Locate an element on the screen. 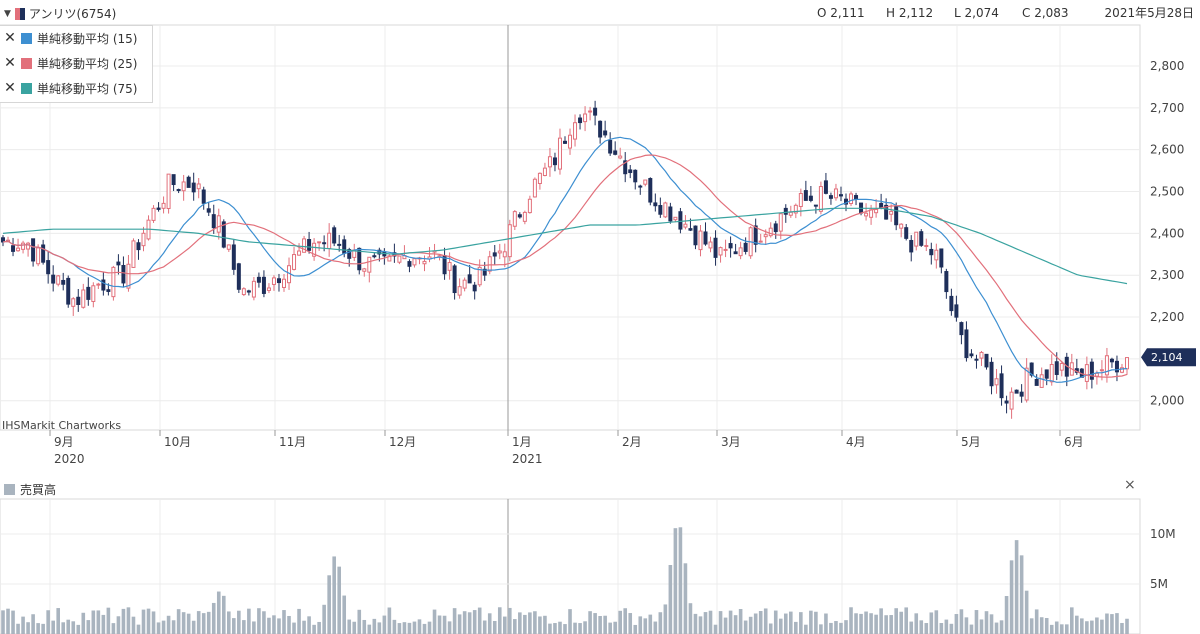  x-tick-label: 5月 is located at coordinates (971, 442).